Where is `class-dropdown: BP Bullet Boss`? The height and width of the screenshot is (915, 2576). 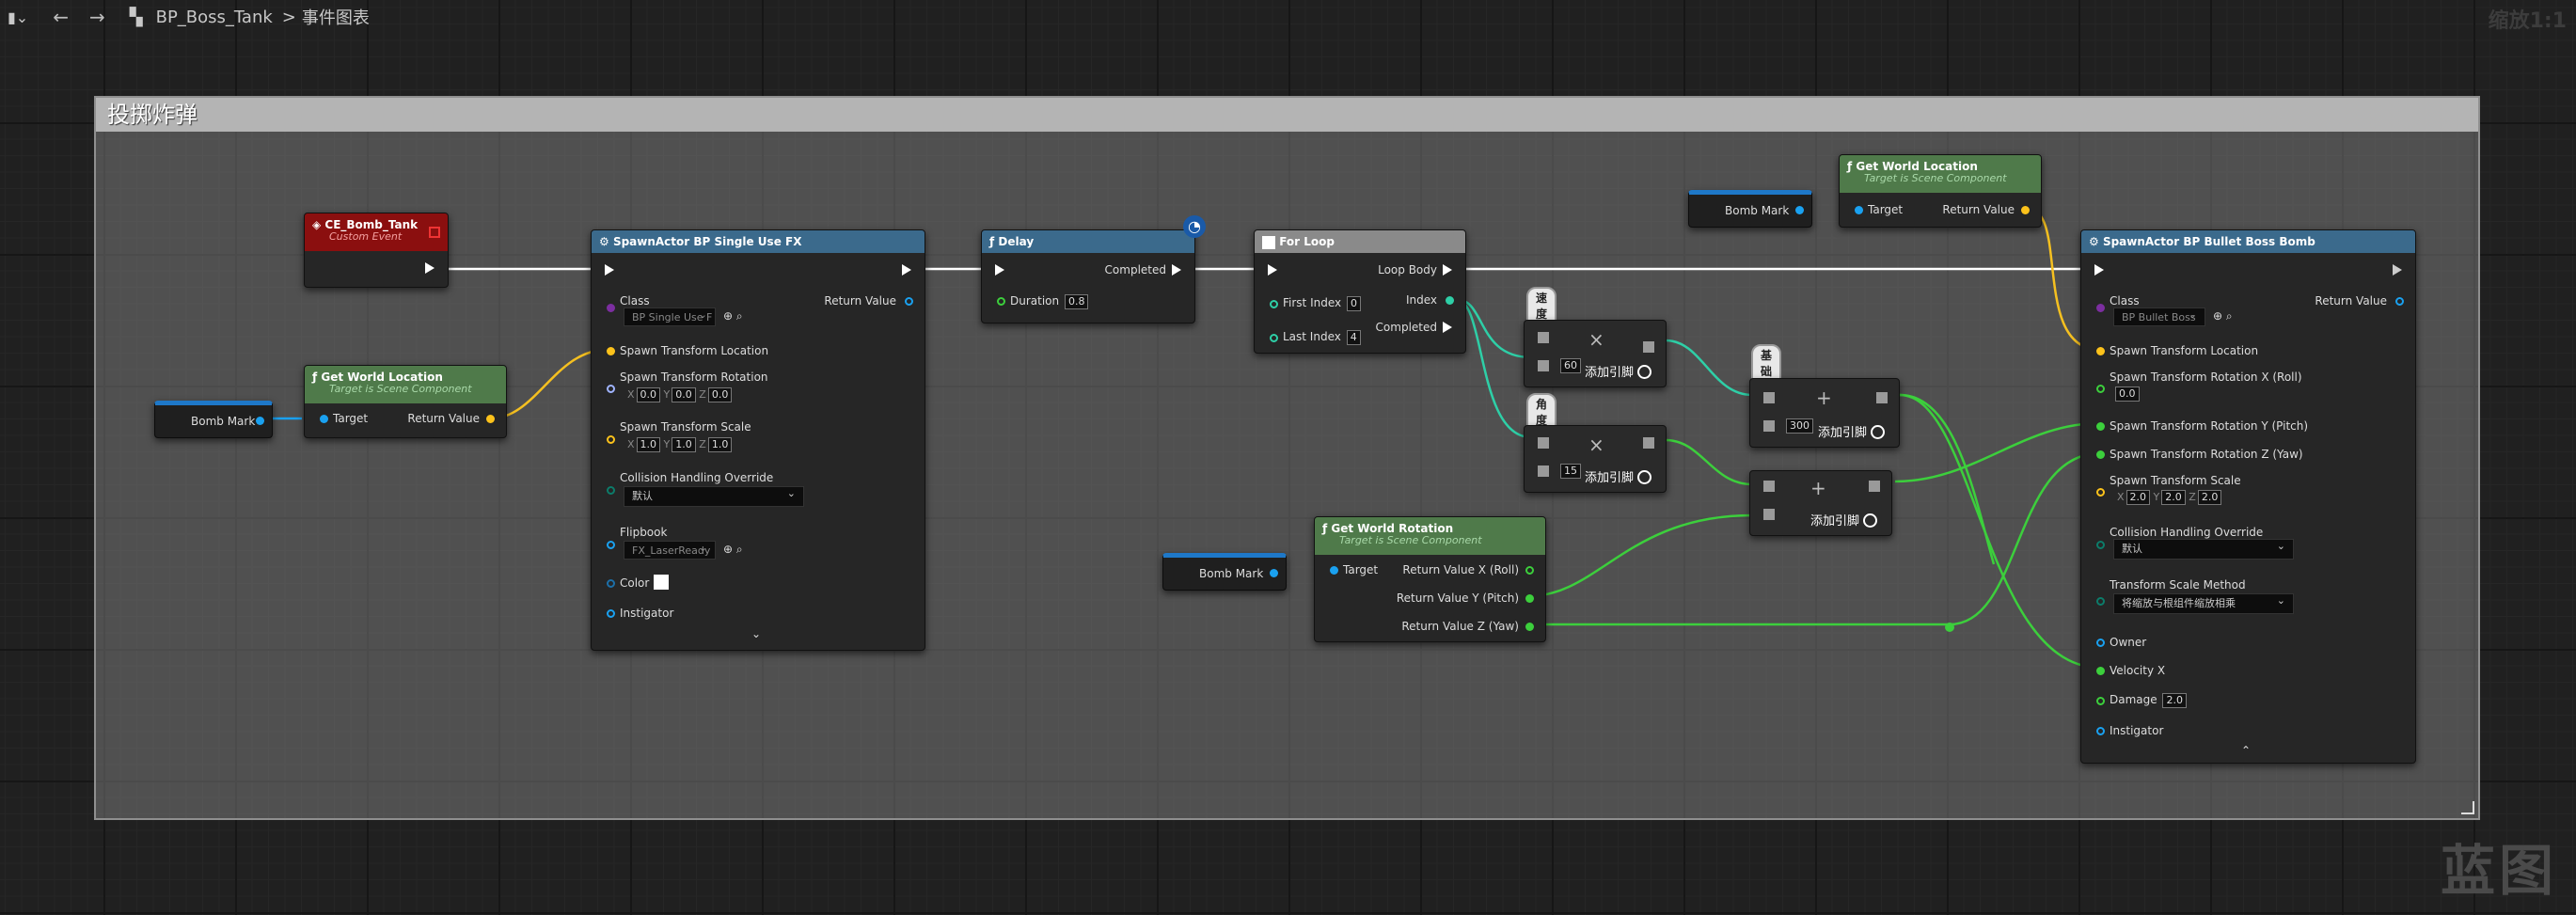
class-dropdown: BP Bullet Boss is located at coordinates (2159, 316).